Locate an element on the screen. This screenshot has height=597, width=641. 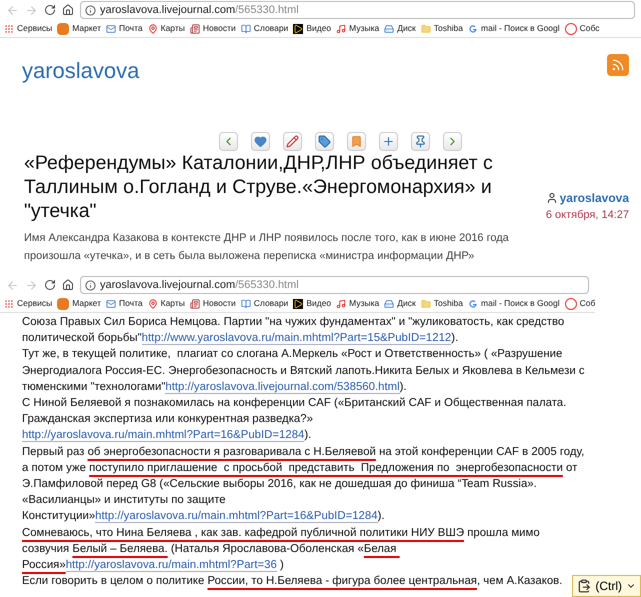
link: http://www.yaroslavova.ru/main.mhtml?Part=15&PubID=1212 is located at coordinates (297, 339).